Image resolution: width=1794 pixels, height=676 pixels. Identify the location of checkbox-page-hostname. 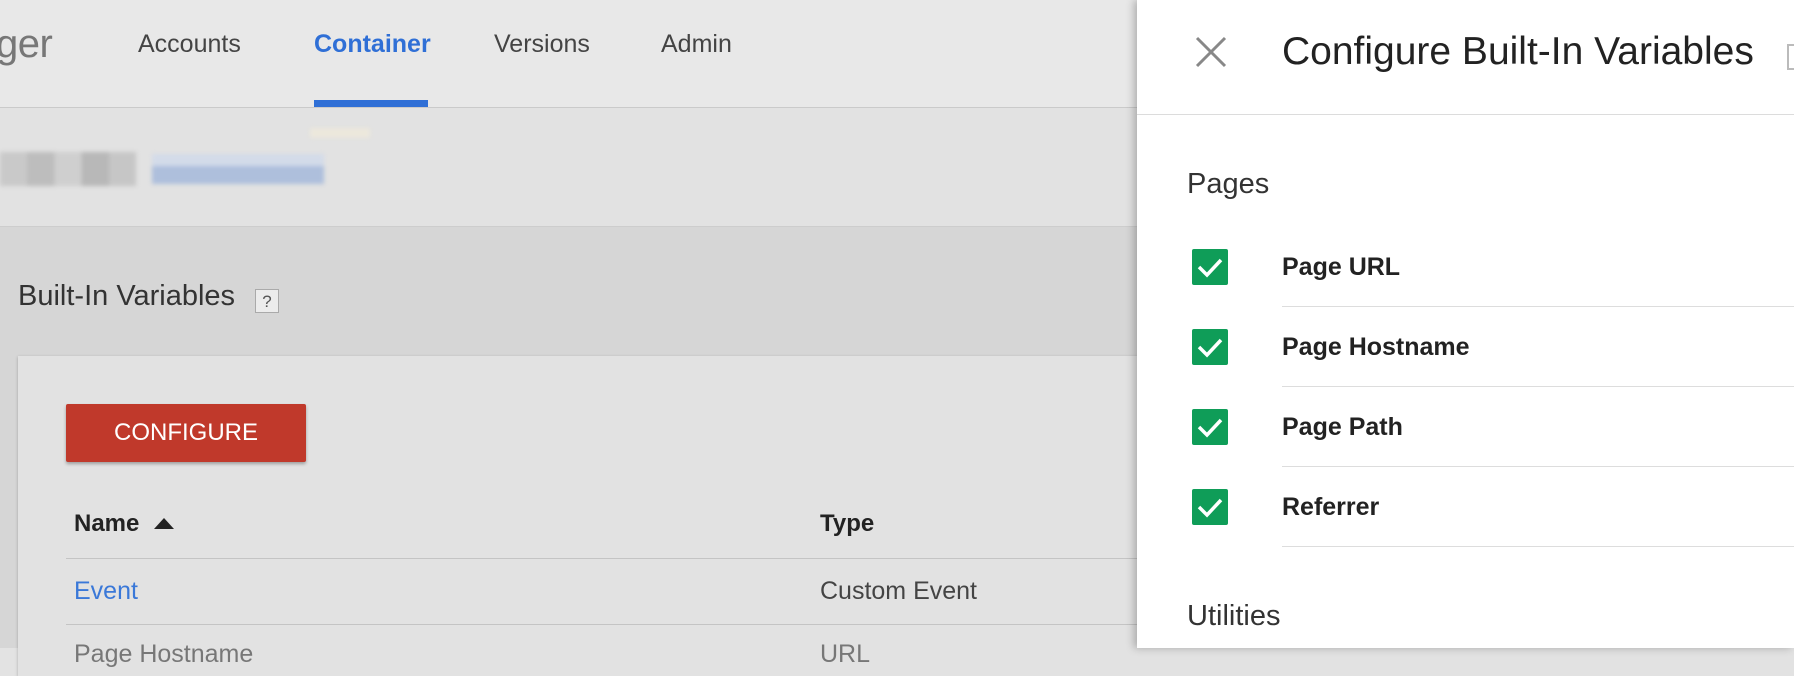
(1210, 347).